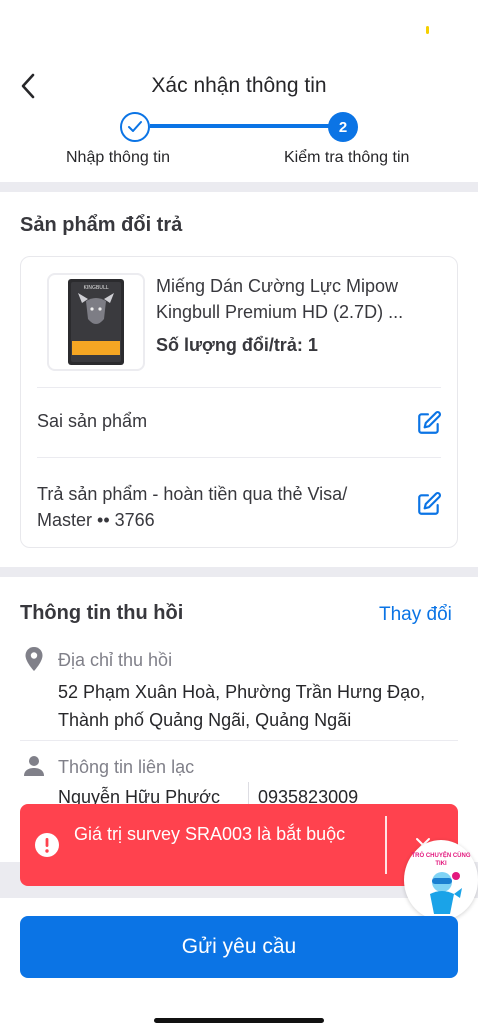 Image resolution: width=478 pixels, height=1034 pixels. I want to click on check-icon, so click(135, 126).